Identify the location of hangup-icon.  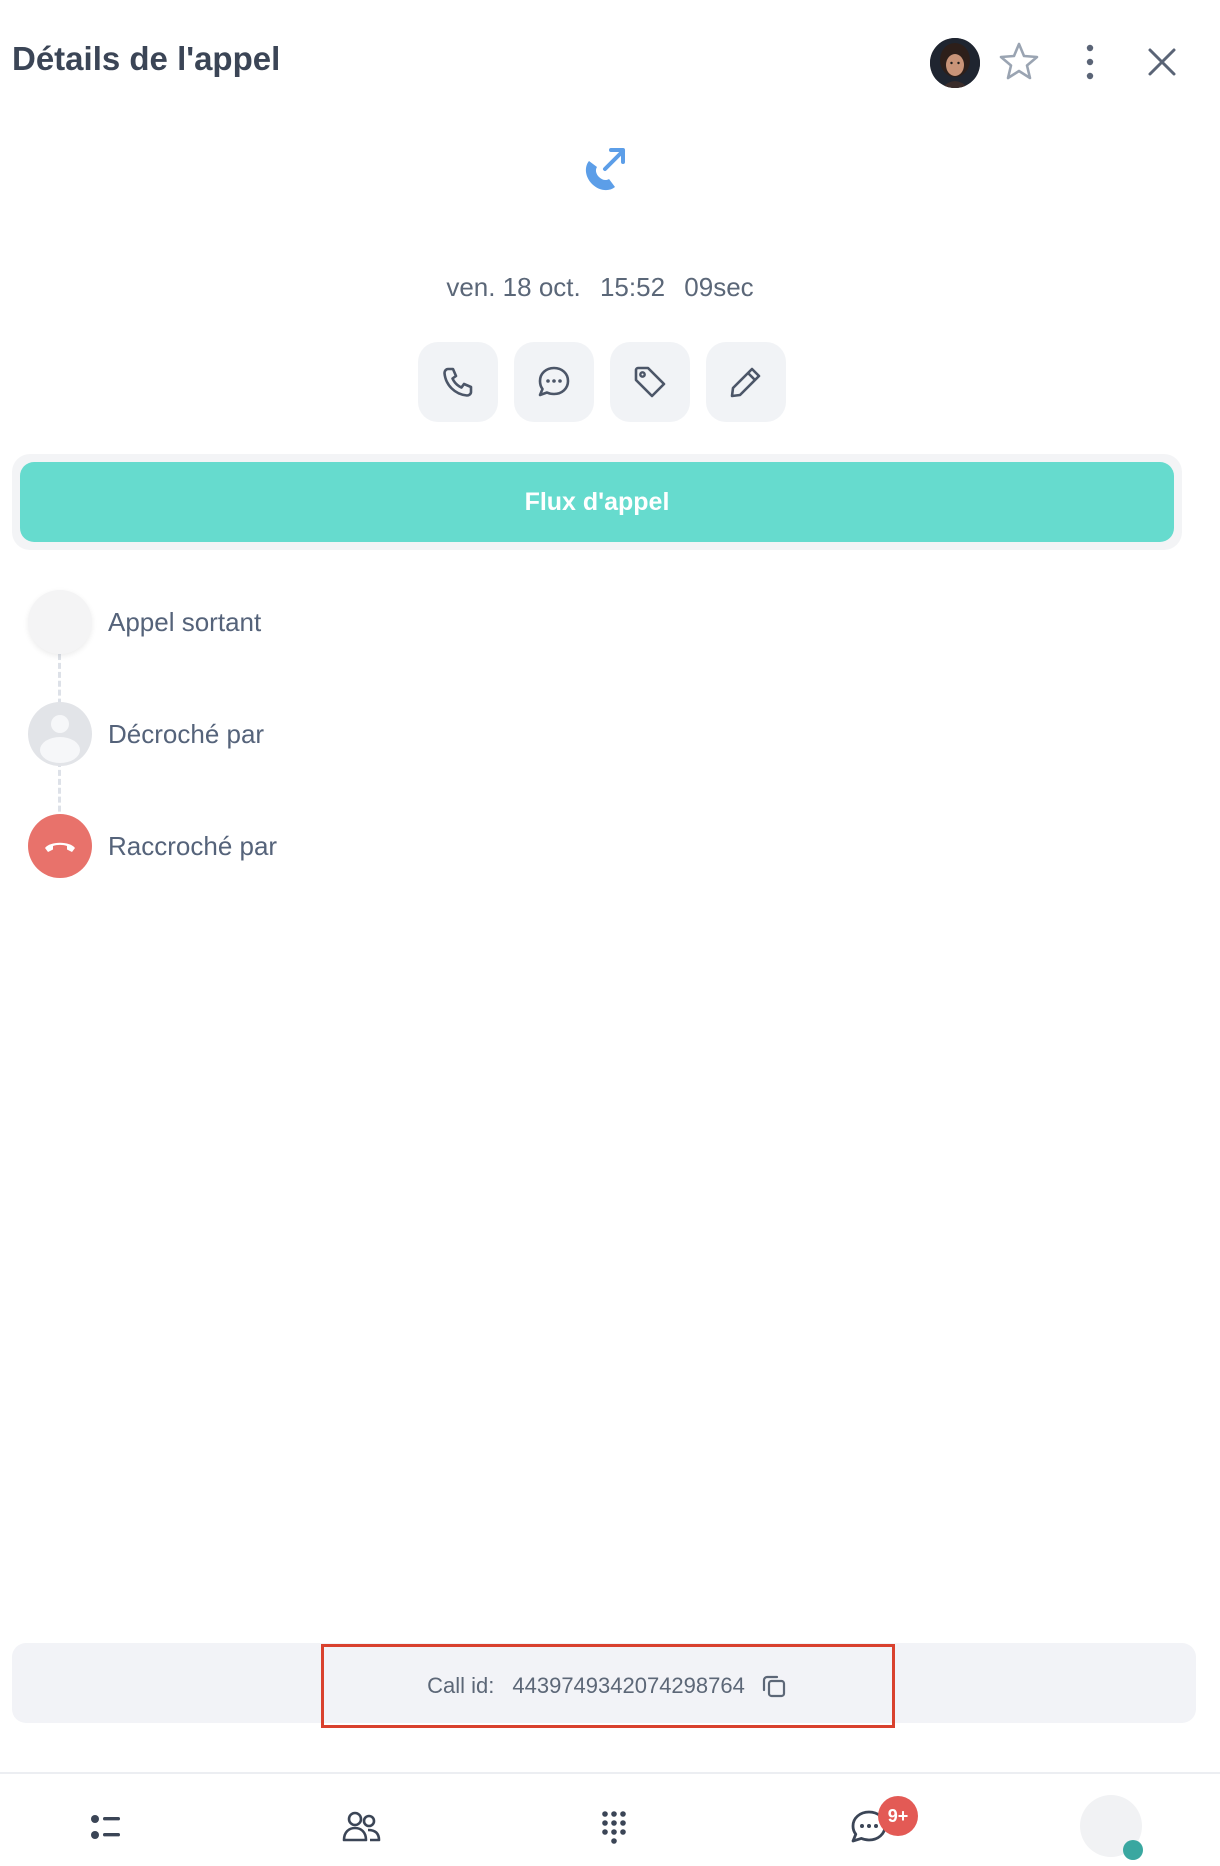
(60, 846).